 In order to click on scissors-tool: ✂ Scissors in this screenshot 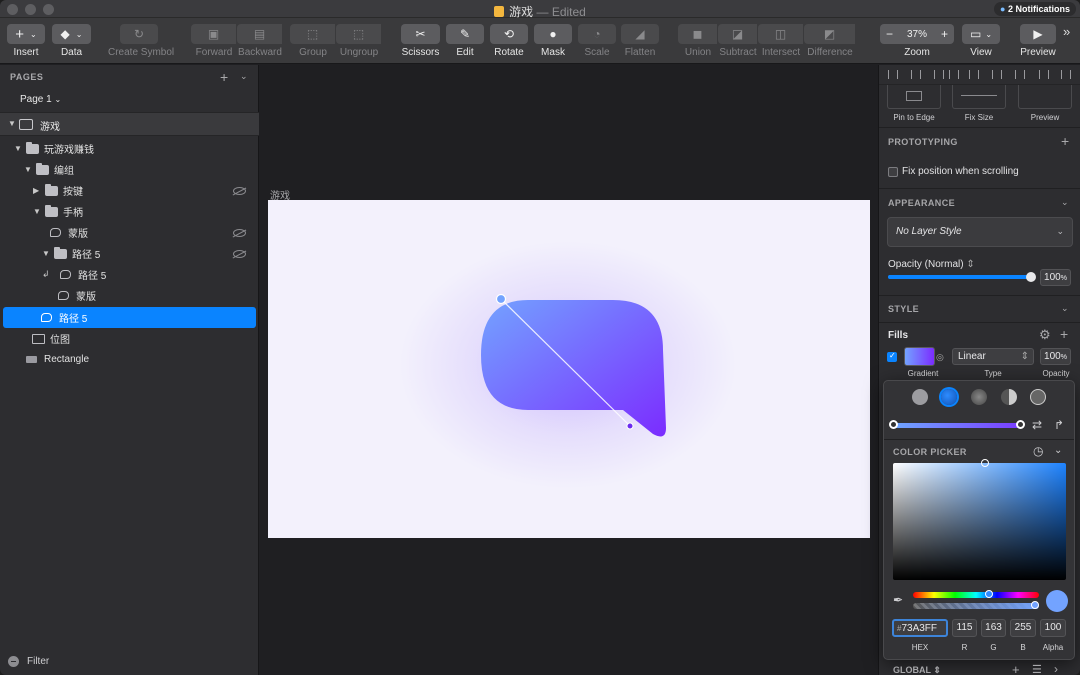, I will do `click(420, 41)`.